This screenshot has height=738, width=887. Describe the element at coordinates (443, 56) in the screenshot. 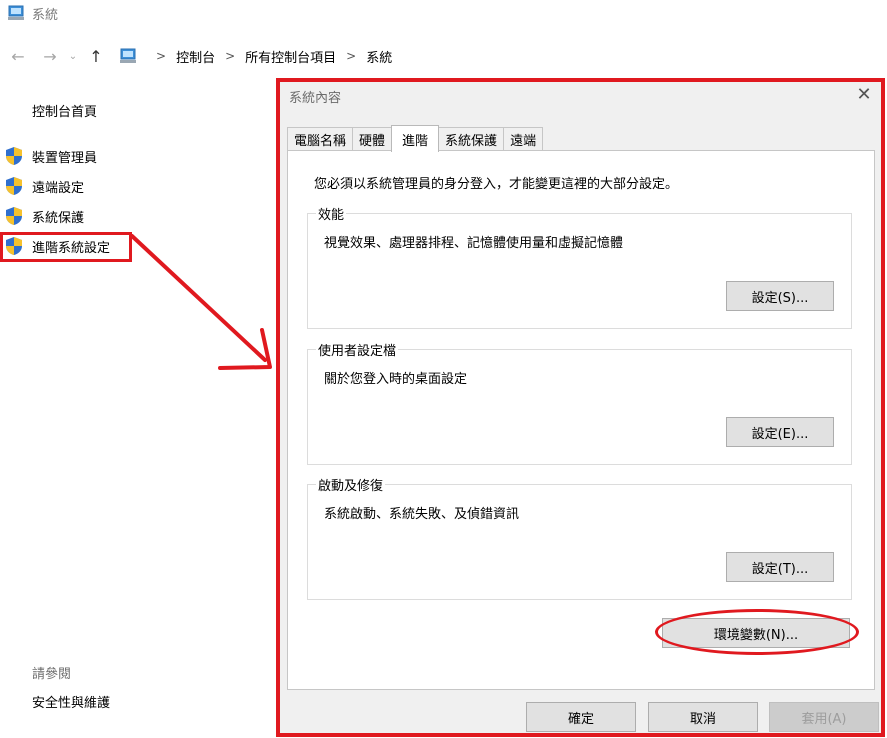

I see `address-bar: ← → ⌄ ↑ > 控制台 > 所有控制台項目 > 系統` at that location.